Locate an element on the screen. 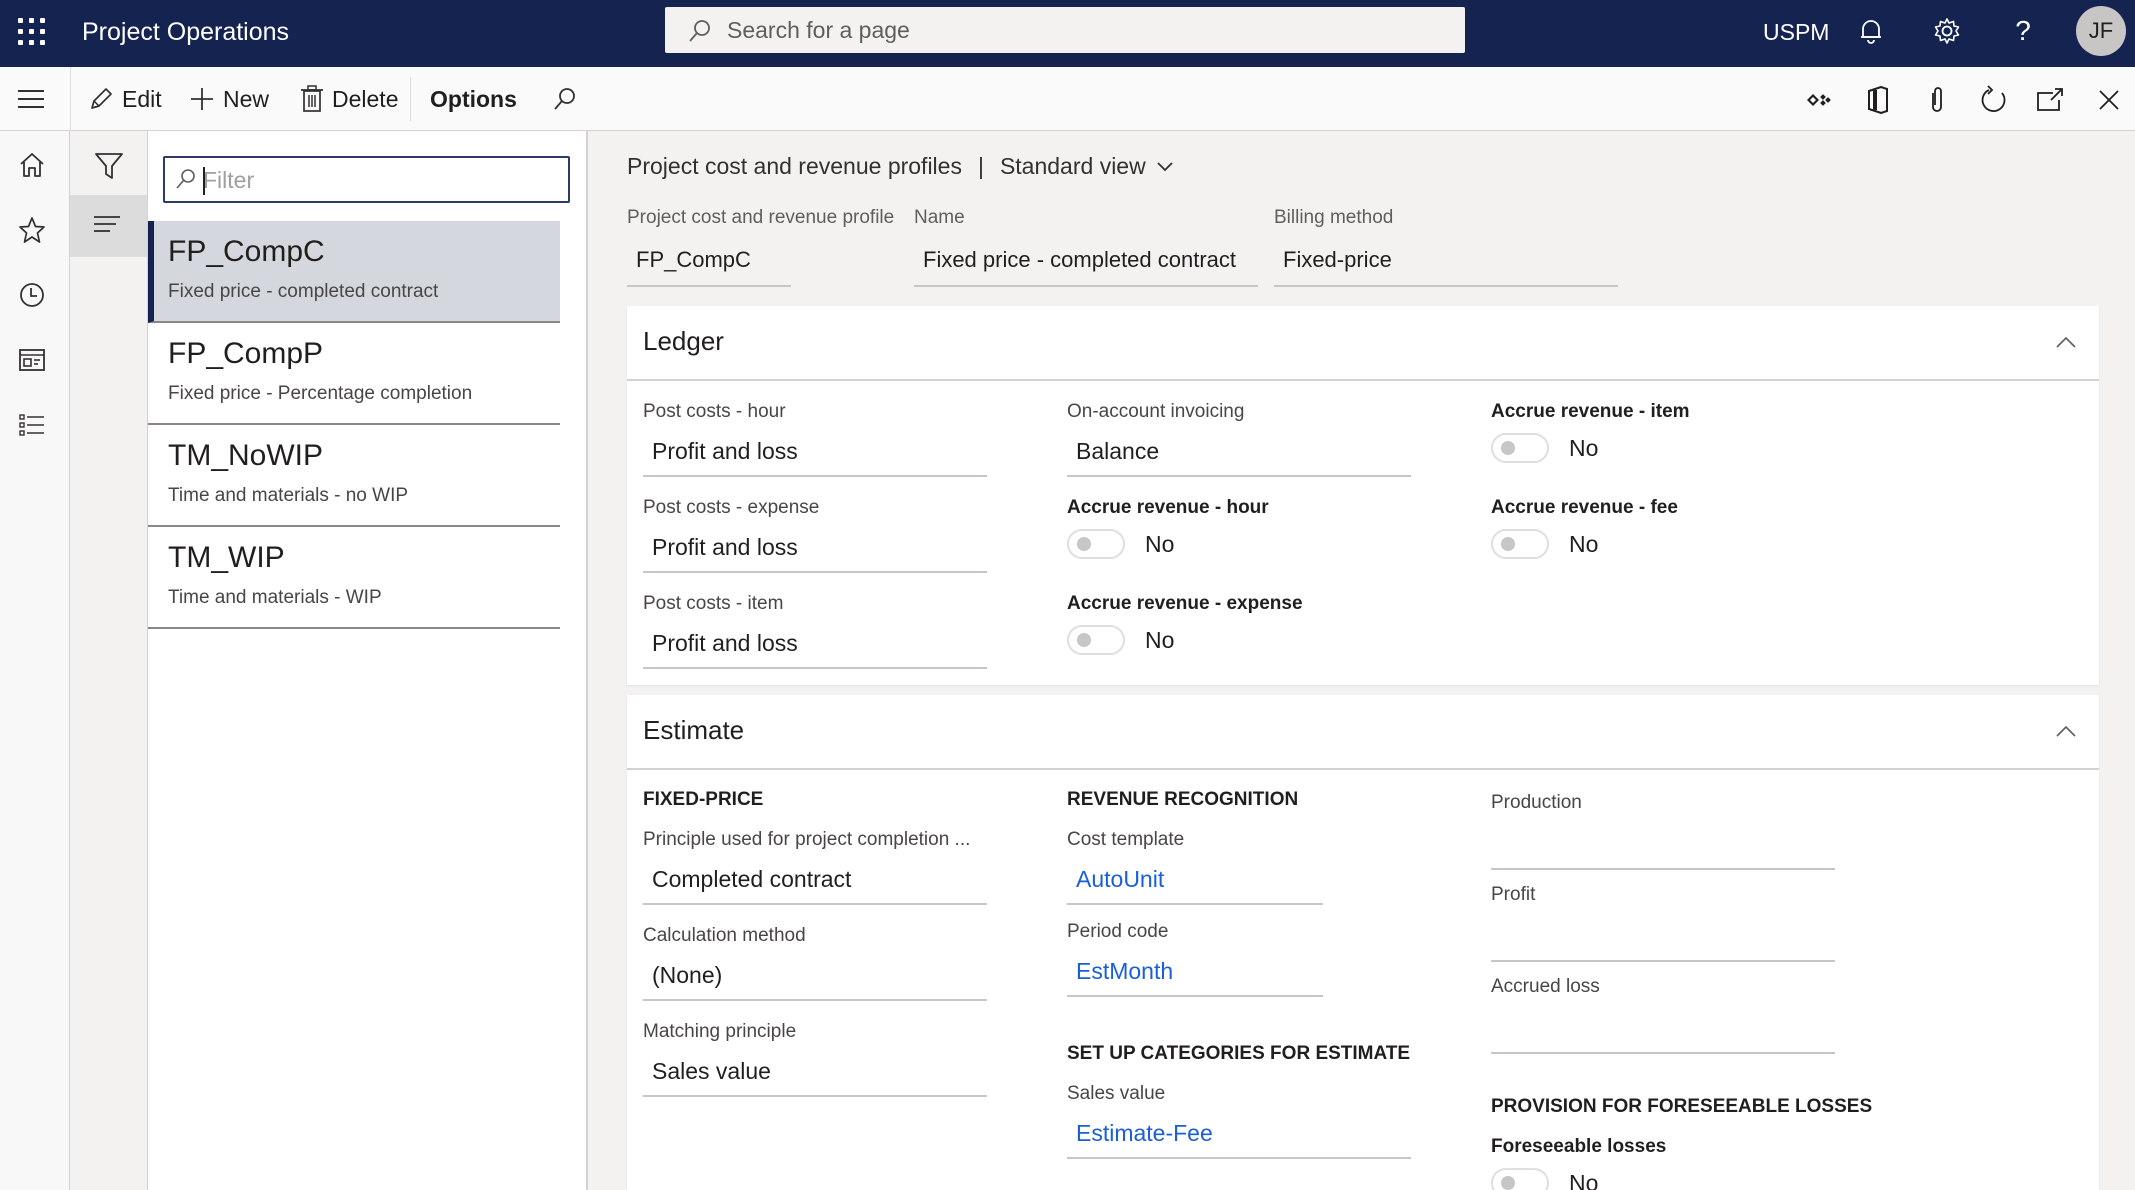 The height and width of the screenshot is (1190, 2135). field-label: Post costs - item is located at coordinates (713, 603).